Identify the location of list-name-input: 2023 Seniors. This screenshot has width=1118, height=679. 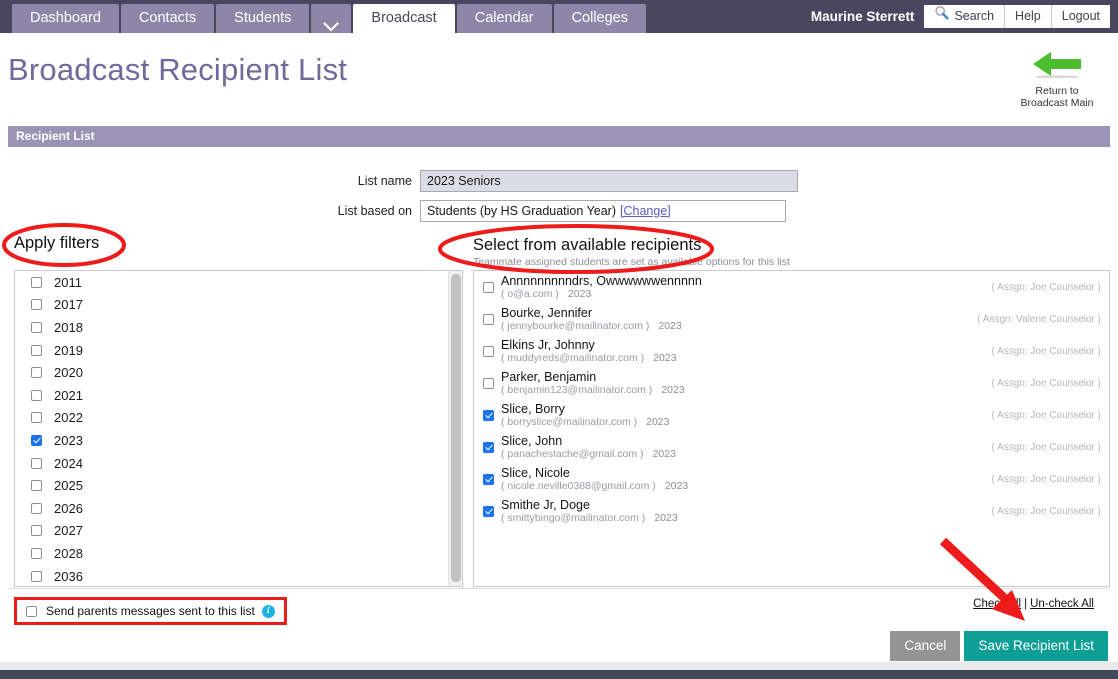
(609, 181).